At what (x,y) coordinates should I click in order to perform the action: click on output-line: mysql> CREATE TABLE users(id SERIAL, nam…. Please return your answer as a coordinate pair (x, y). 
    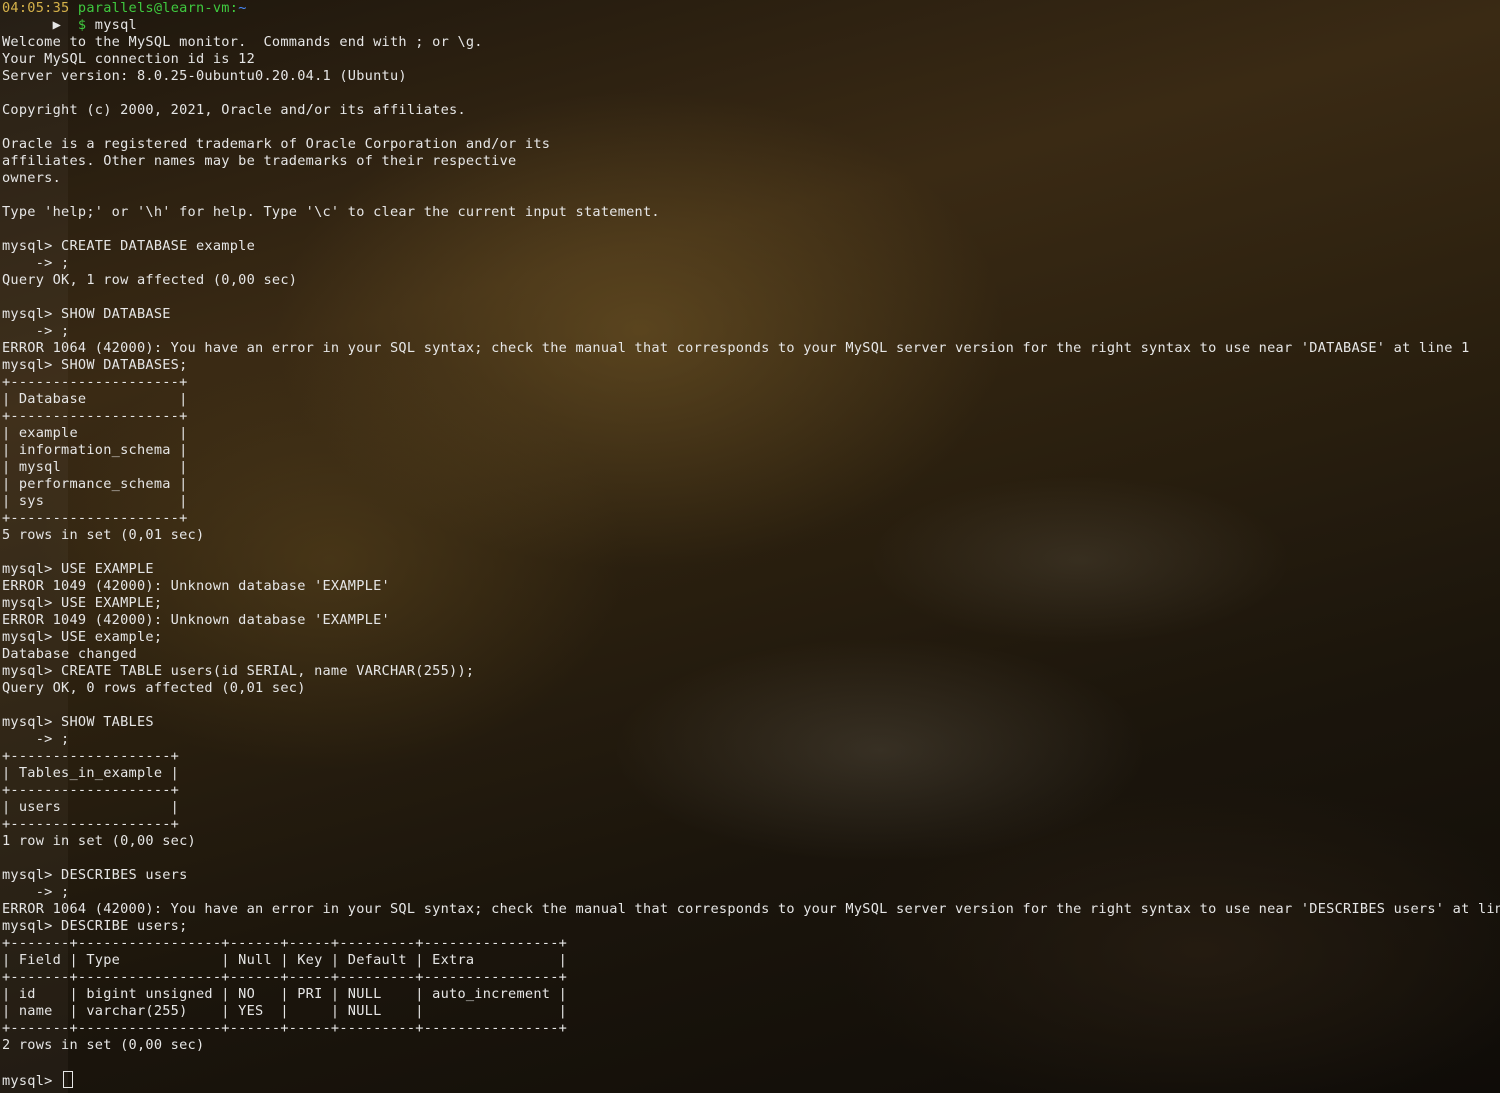
    Looking at the image, I should click on (238, 671).